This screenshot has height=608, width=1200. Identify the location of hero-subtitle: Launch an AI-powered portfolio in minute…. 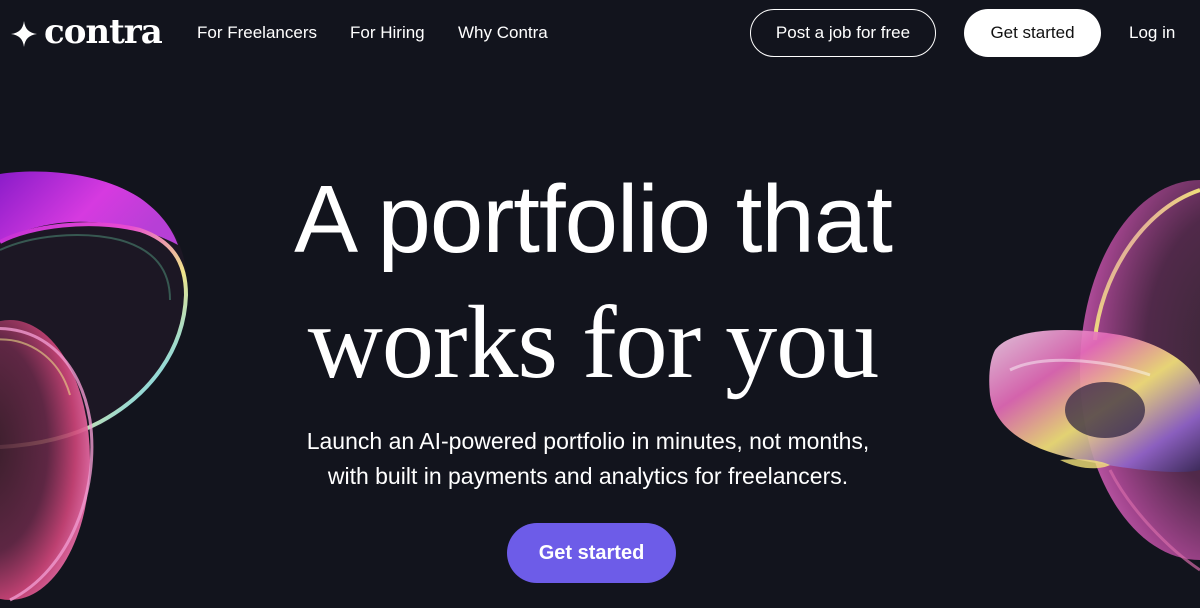
(588, 459).